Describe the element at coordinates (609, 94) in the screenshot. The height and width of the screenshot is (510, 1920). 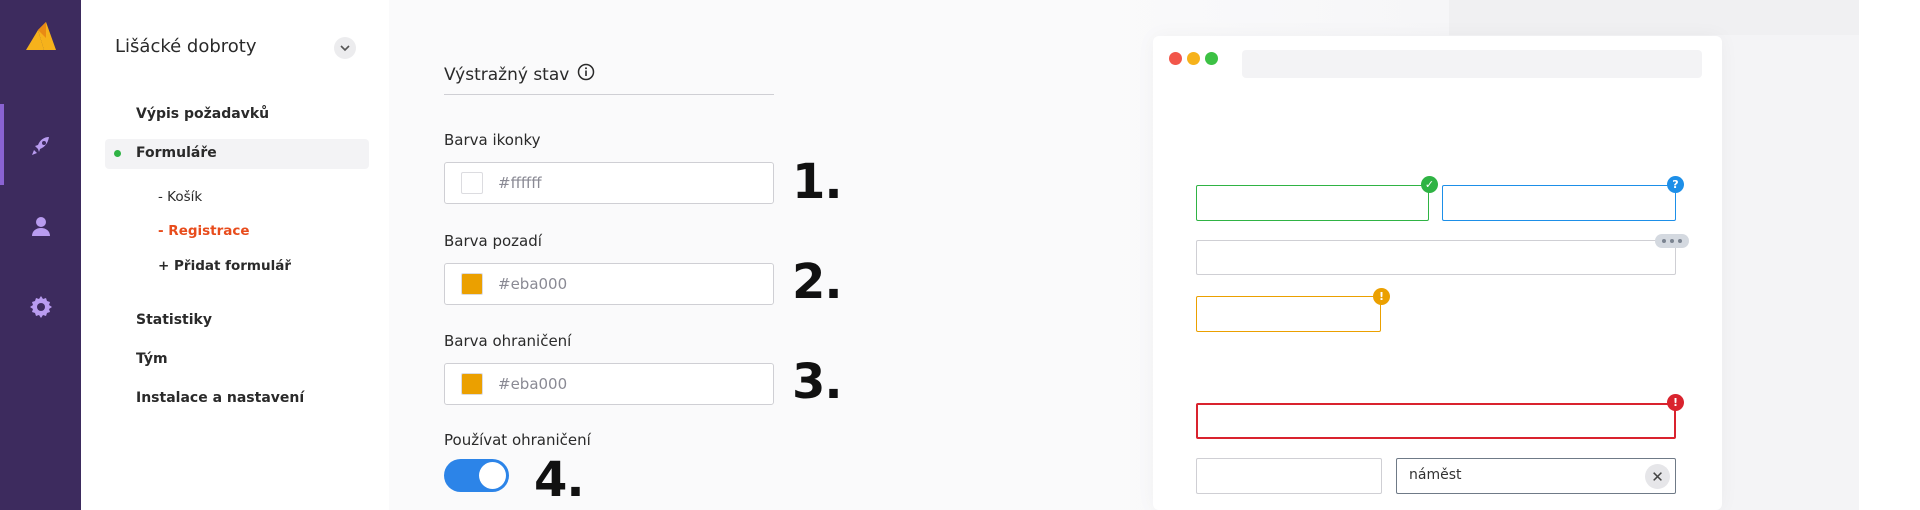
I see `section-divider` at that location.